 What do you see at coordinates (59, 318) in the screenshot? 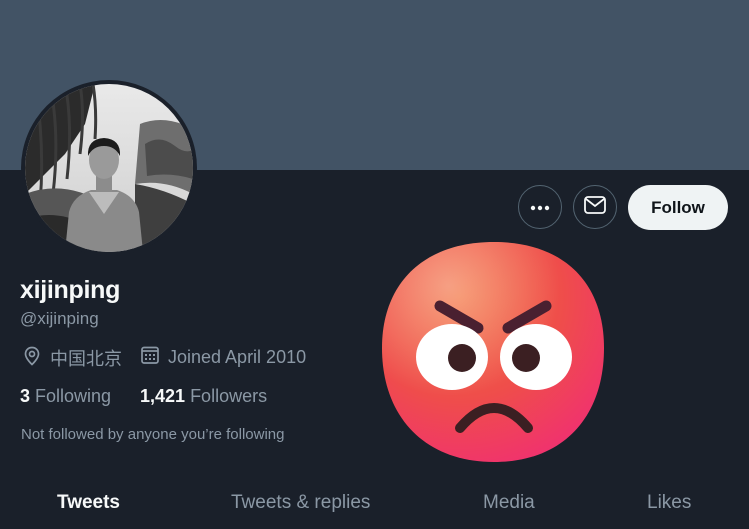
I see `handle: @xijinping` at bounding box center [59, 318].